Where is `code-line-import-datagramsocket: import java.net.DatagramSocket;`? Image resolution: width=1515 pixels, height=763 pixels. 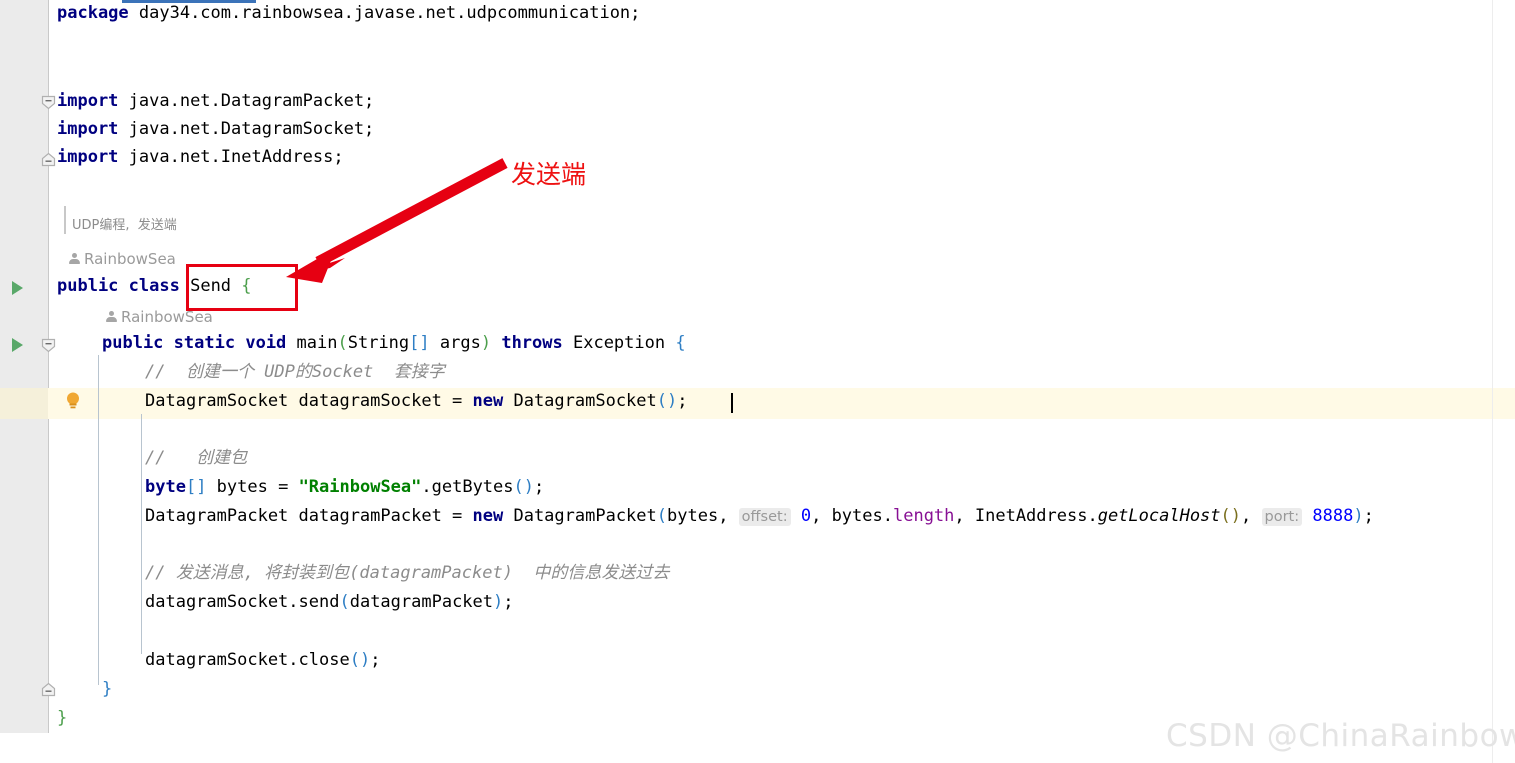
code-line-import-datagramsocket: import java.net.DatagramSocket; is located at coordinates (215, 129).